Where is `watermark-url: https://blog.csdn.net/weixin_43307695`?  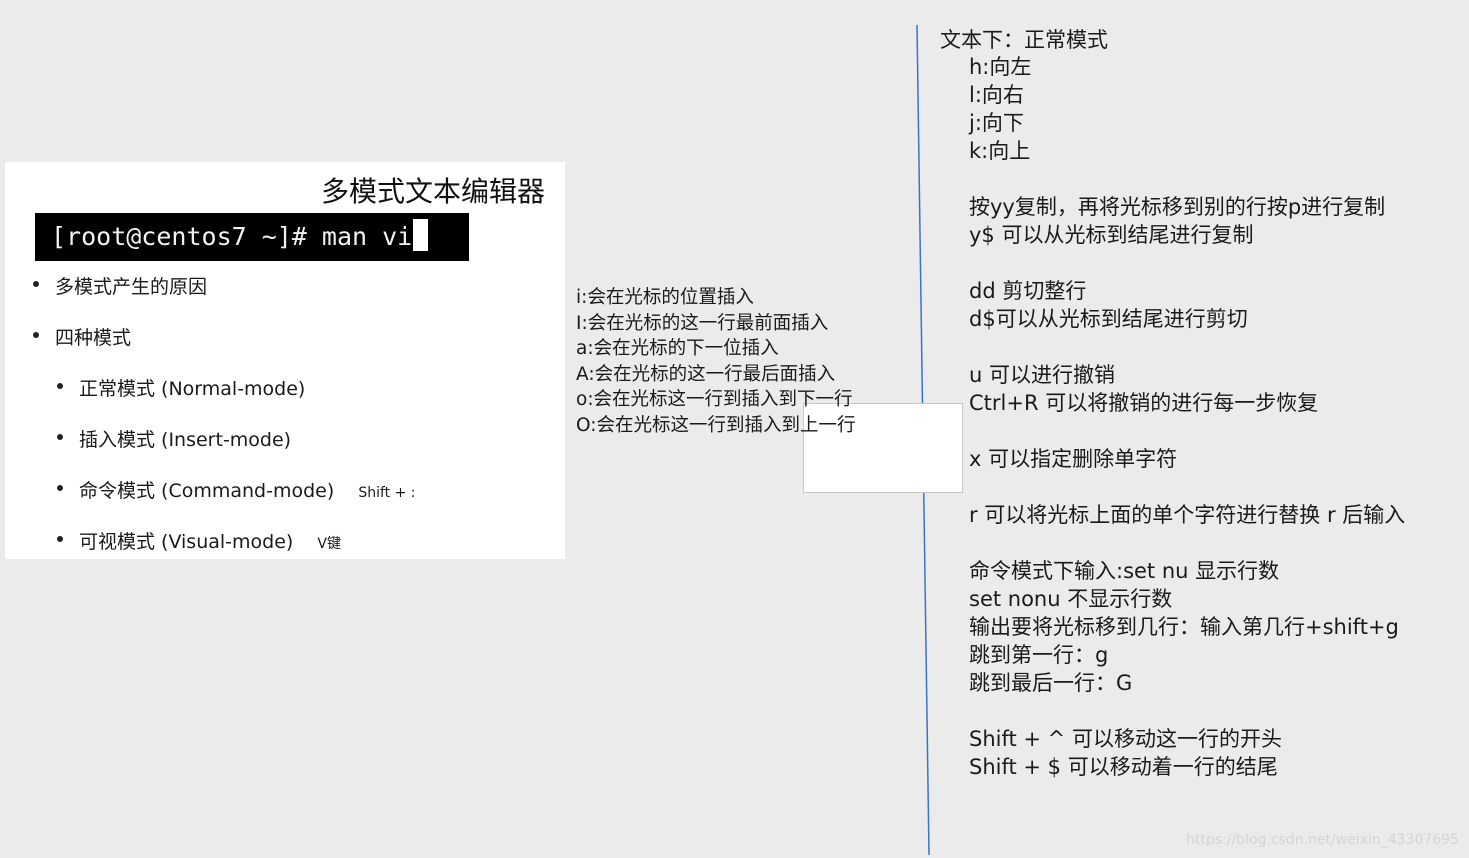 watermark-url: https://blog.csdn.net/weixin_43307695 is located at coordinates (1322, 840).